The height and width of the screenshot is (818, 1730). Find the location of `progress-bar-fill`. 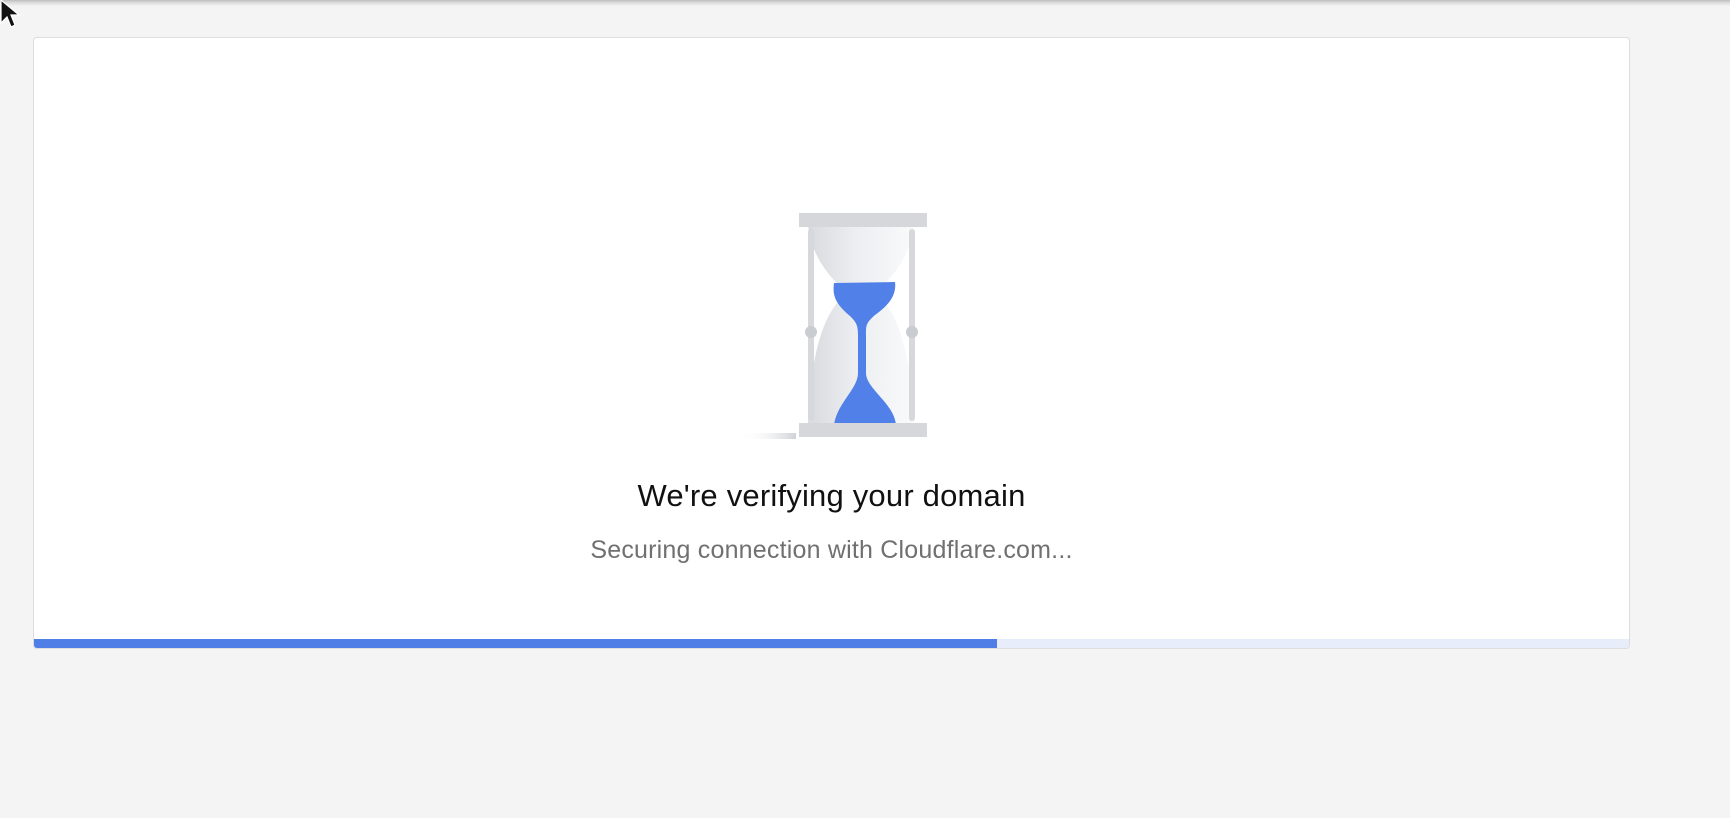

progress-bar-fill is located at coordinates (516, 643).